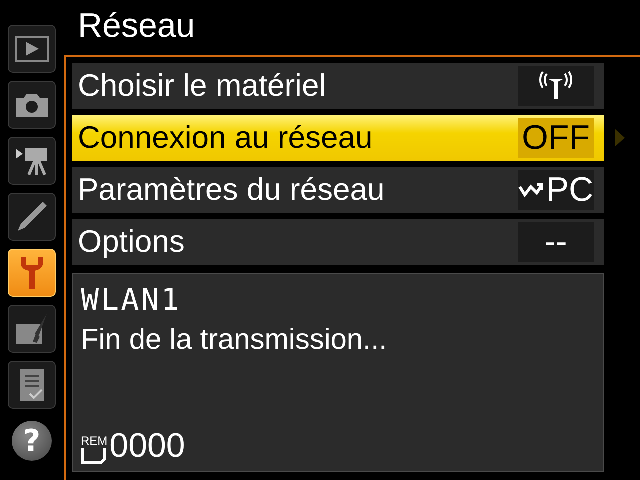  Describe the element at coordinates (556, 190) in the screenshot. I see `setting-value: PC` at that location.